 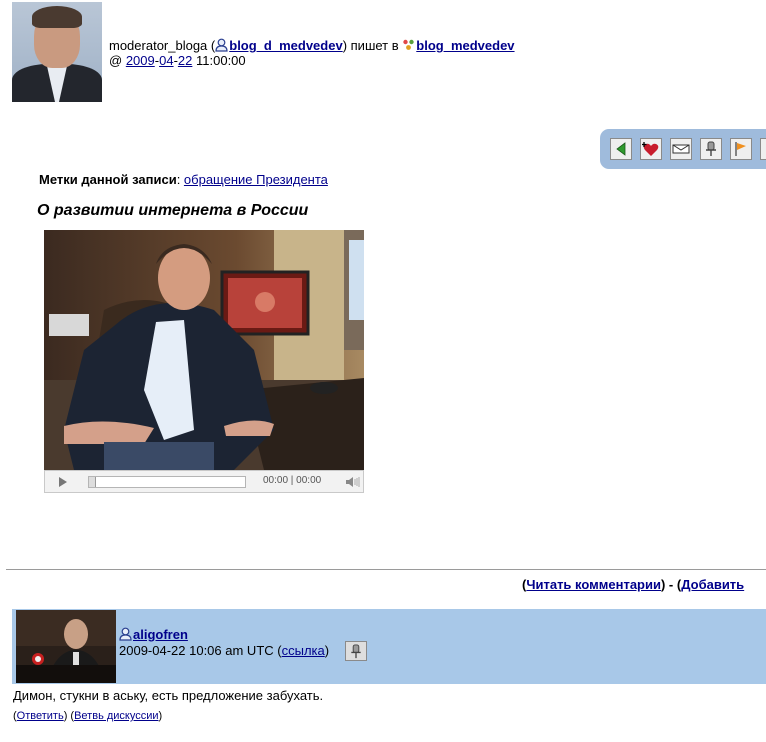 What do you see at coordinates (374, 45) in the screenshot?
I see `writes-in-text: пишет в` at bounding box center [374, 45].